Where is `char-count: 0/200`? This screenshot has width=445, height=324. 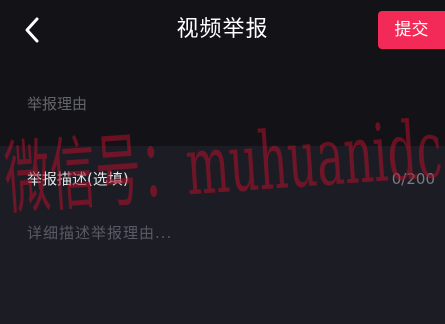 char-count: 0/200 is located at coordinates (413, 179).